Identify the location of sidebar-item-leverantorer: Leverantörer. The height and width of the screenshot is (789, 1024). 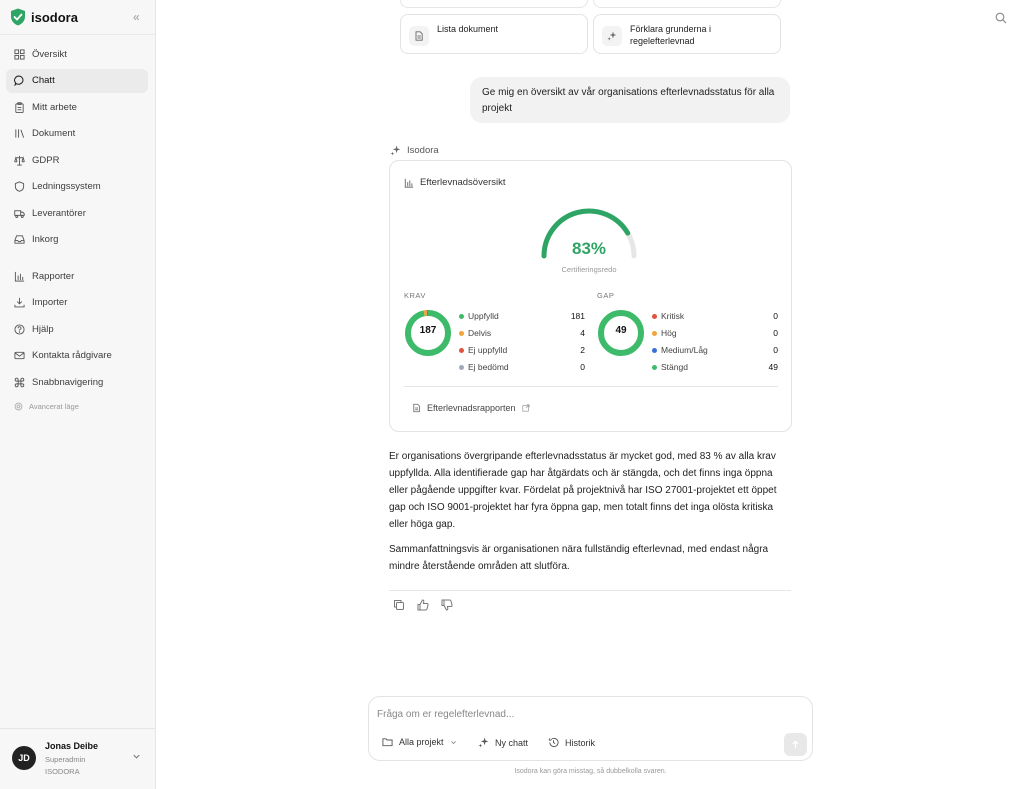
(77, 213).